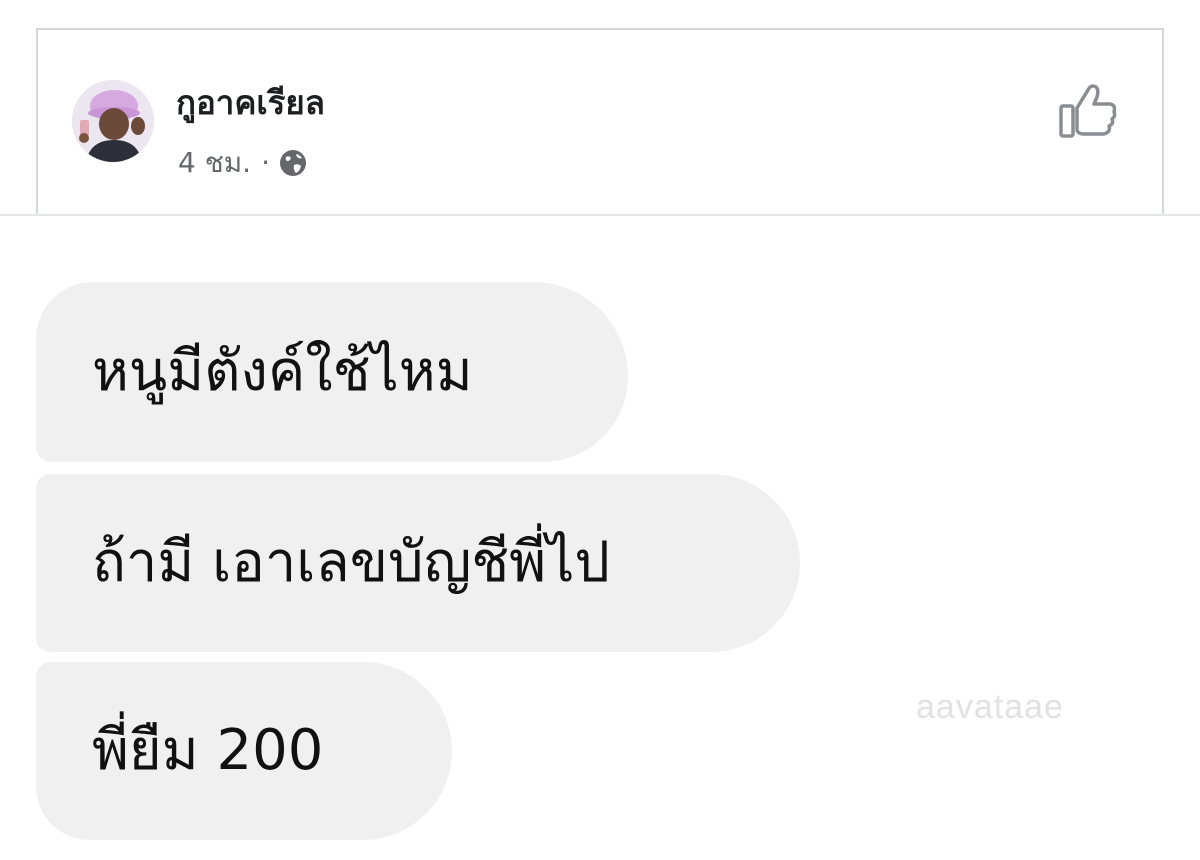 This screenshot has height=860, width=1200. What do you see at coordinates (250, 102) in the screenshot?
I see `author-name: กูอาคเรียล` at bounding box center [250, 102].